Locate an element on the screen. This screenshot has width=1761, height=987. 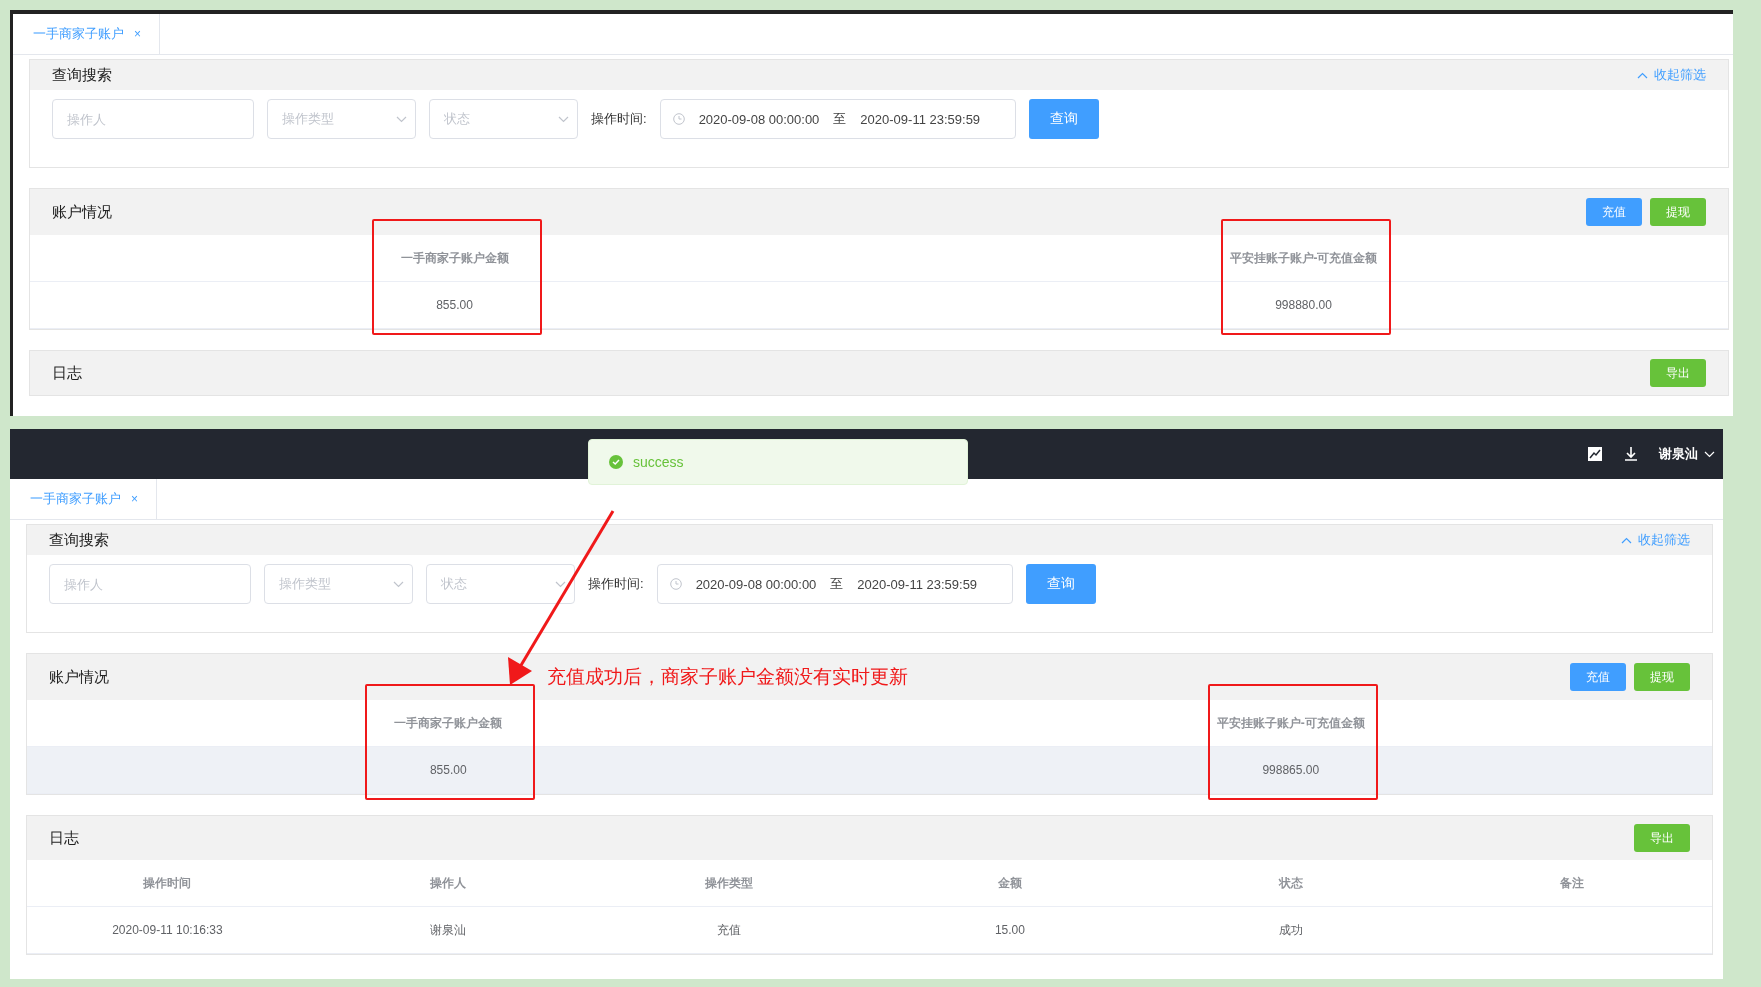
annotation-text: 充值成功后，商家子账户金额没有实时更新 is located at coordinates (727, 677).